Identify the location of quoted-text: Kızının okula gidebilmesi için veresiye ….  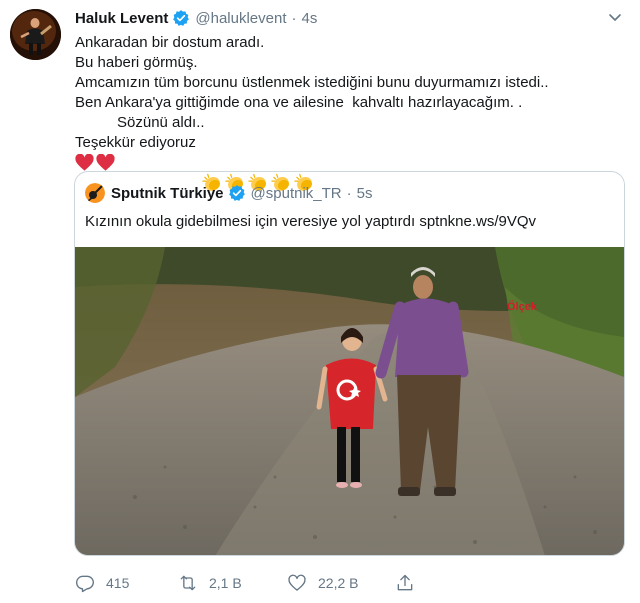
(311, 221).